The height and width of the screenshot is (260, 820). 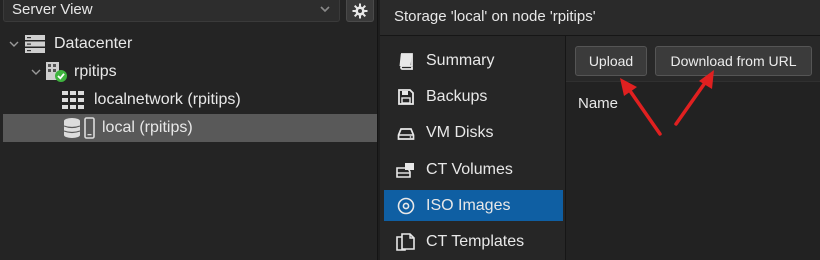 What do you see at coordinates (469, 169) in the screenshot?
I see `nav-item-label: CT Volumes` at bounding box center [469, 169].